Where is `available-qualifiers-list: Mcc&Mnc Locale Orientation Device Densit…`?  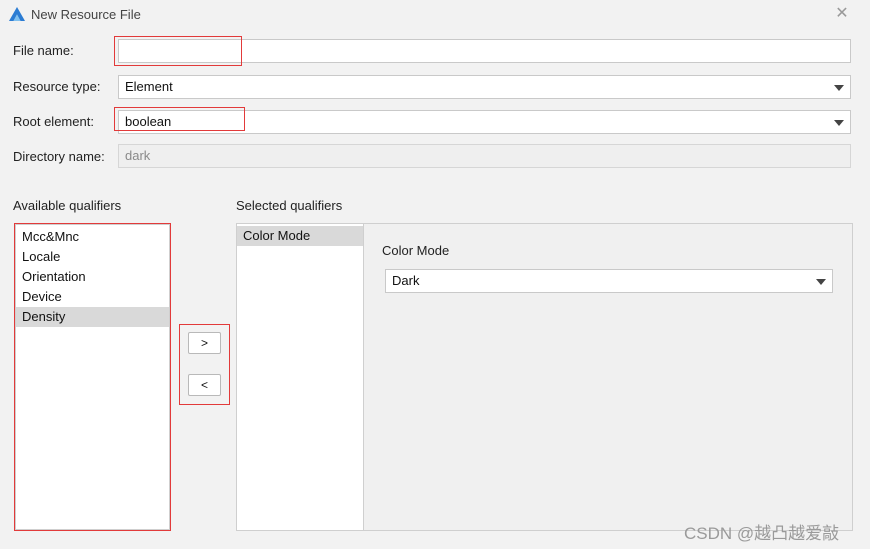
available-qualifiers-list: Mcc&Mnc Locale Orientation Device Densit… is located at coordinates (92, 377).